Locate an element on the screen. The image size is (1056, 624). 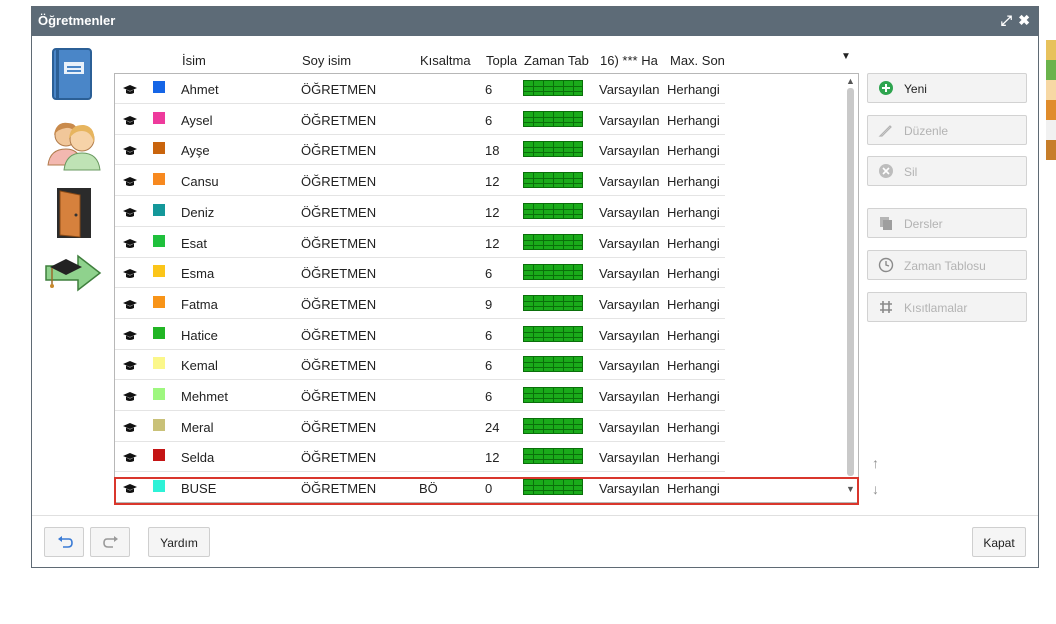
table-row: BUSE ÖĞRETMEN BÖ 0 Varsayılan Herhangi is located at coordinates (420, 487).